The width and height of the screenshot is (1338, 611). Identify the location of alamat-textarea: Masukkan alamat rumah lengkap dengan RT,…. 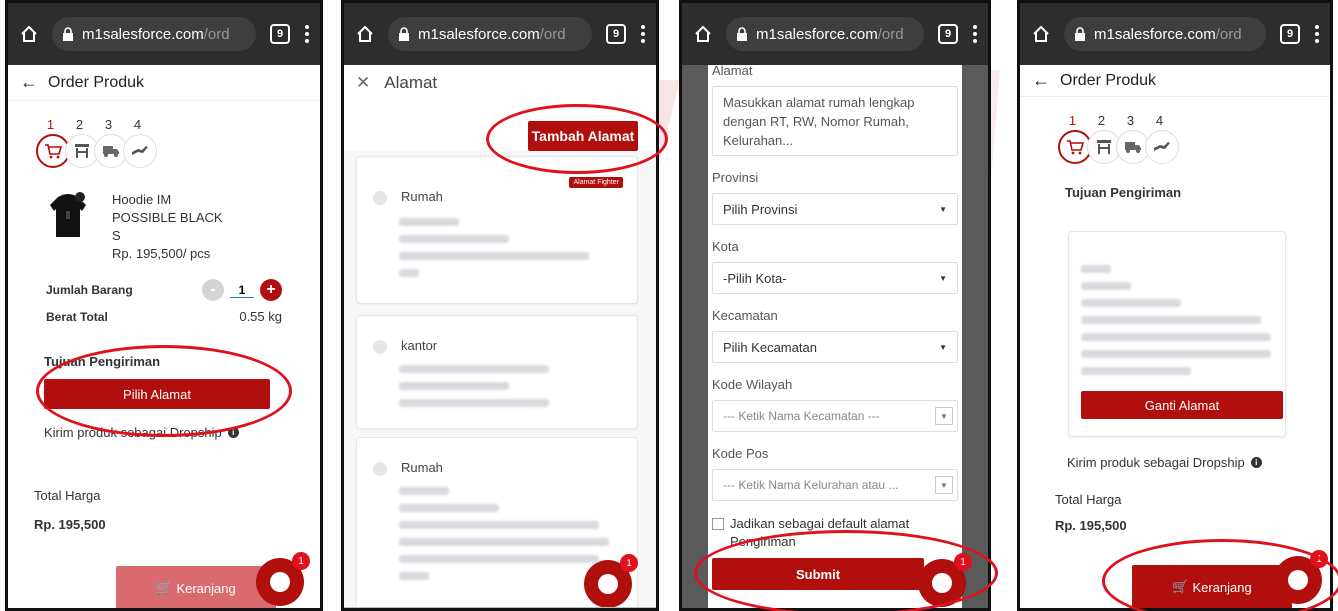
(835, 121).